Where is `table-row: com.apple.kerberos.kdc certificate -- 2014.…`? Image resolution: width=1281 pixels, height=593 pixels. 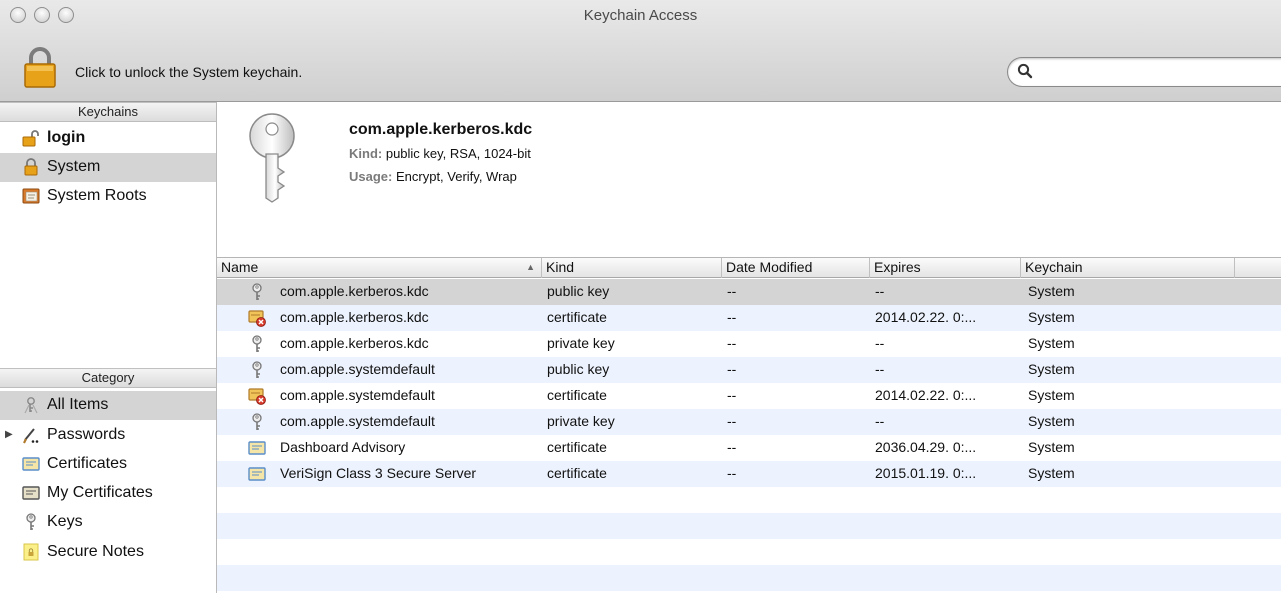 table-row: com.apple.kerberos.kdc certificate -- 2014.… is located at coordinates (749, 318).